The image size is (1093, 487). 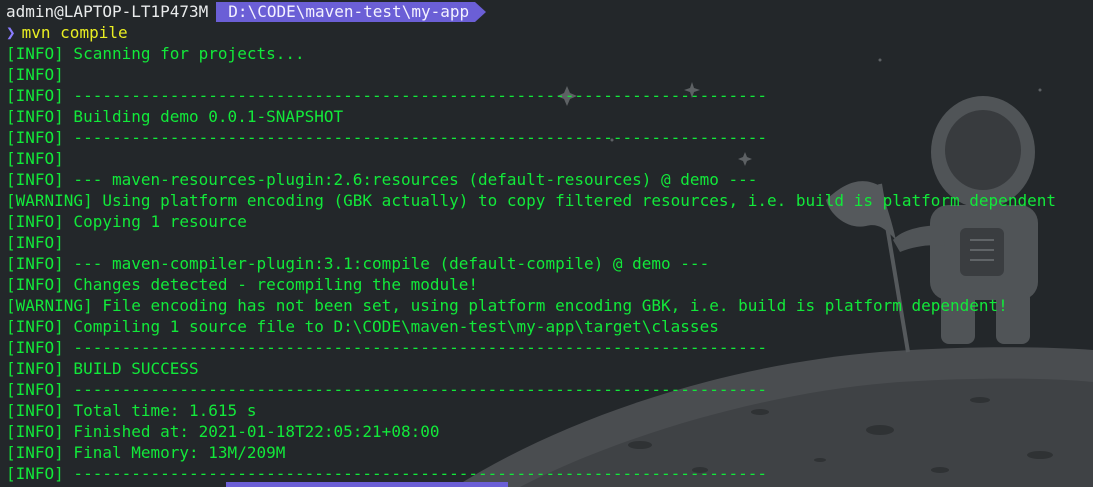 What do you see at coordinates (367, 484) in the screenshot?
I see `next-prompt-path-segment` at bounding box center [367, 484].